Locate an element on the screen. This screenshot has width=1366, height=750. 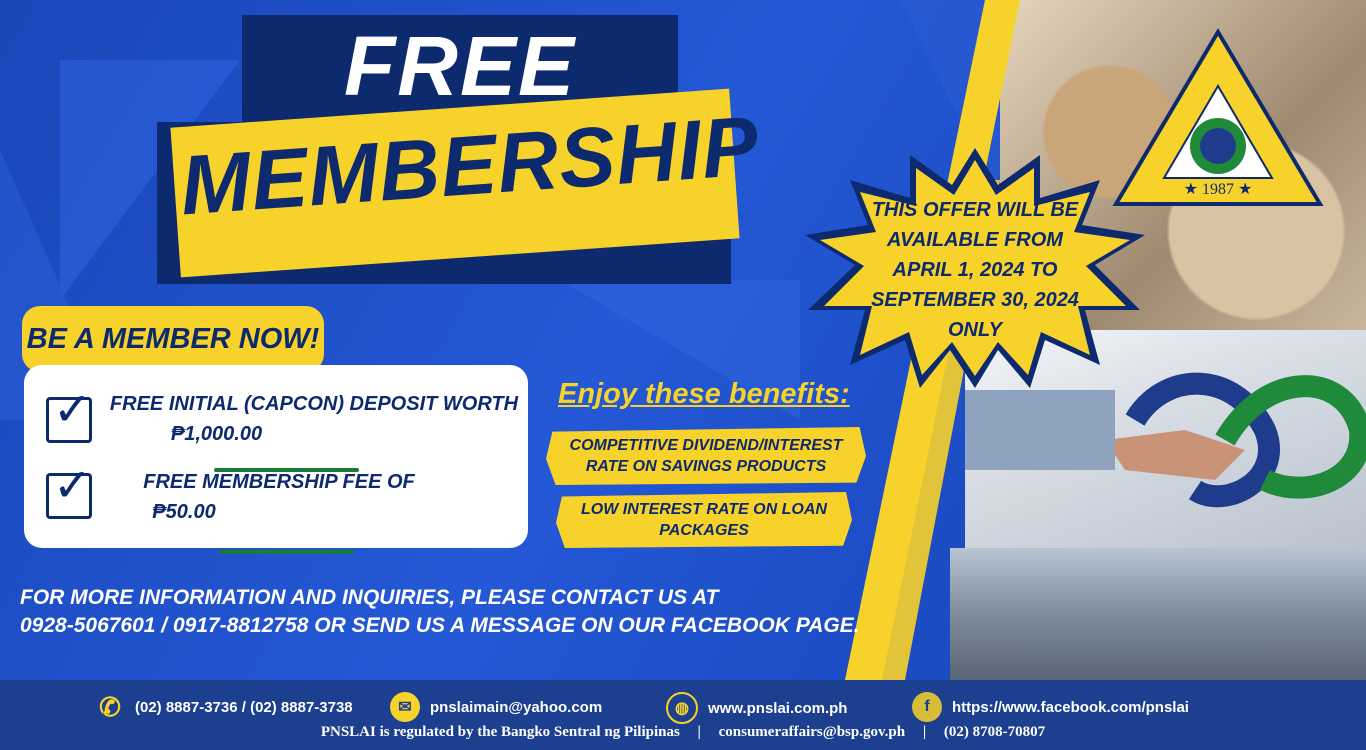
facebook-icon: f is located at coordinates (927, 707).